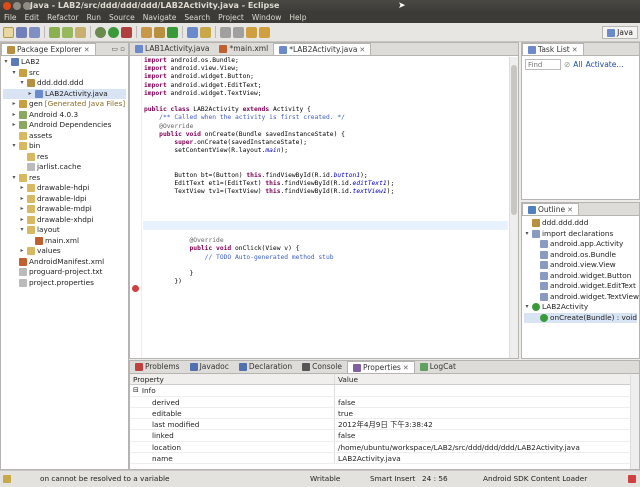  What do you see at coordinates (580, 234) in the screenshot?
I see `outline-item: ▾ import declarations` at bounding box center [580, 234].